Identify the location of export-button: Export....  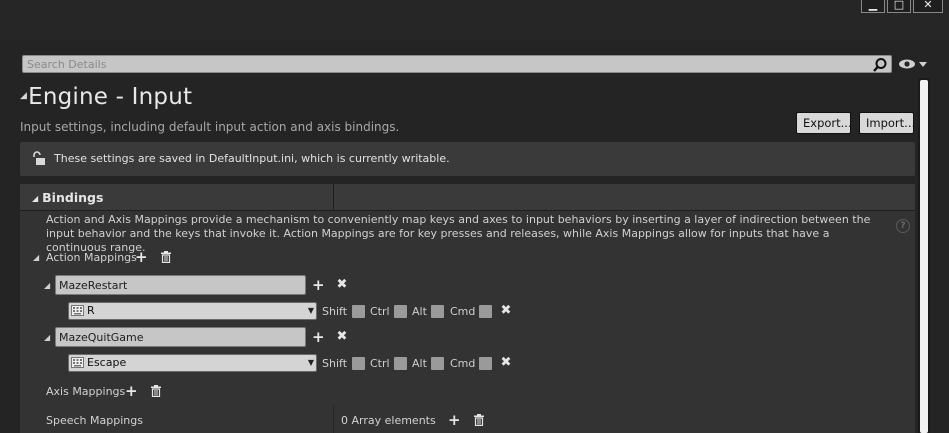
(824, 123).